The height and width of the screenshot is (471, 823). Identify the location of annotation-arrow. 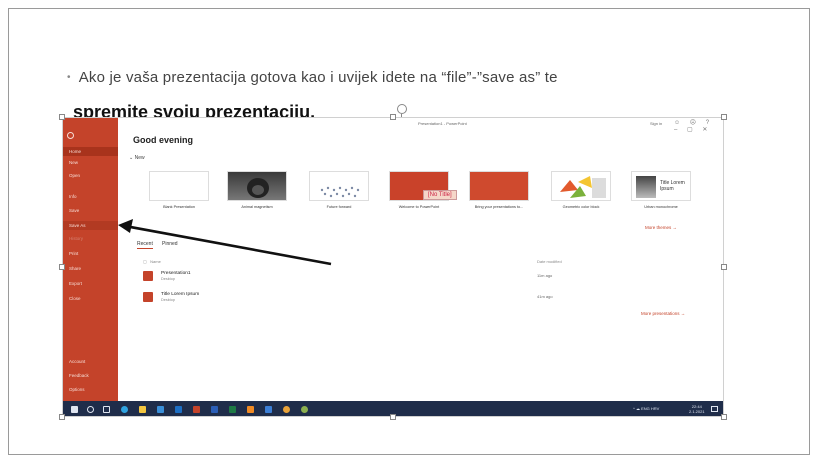
(225, 242).